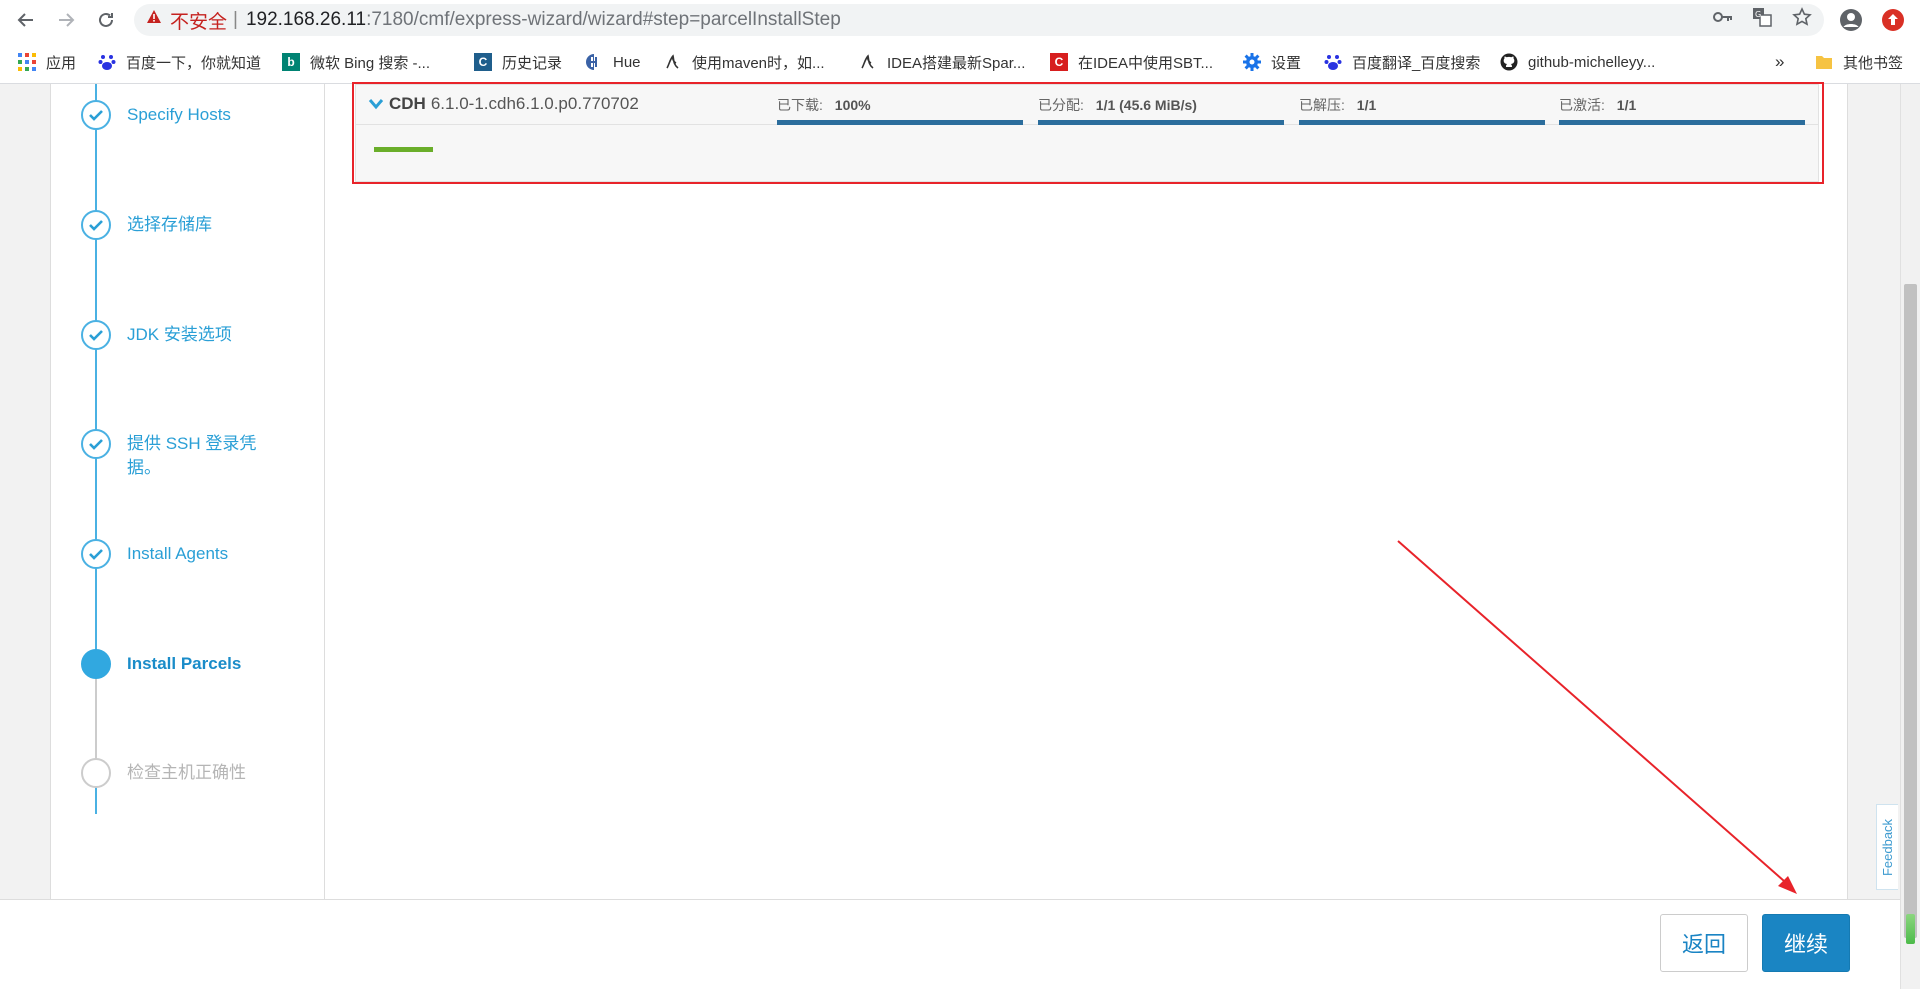  Describe the element at coordinates (192, 455) in the screenshot. I see `step-label: 提供 SSH 登录凭据。` at that location.